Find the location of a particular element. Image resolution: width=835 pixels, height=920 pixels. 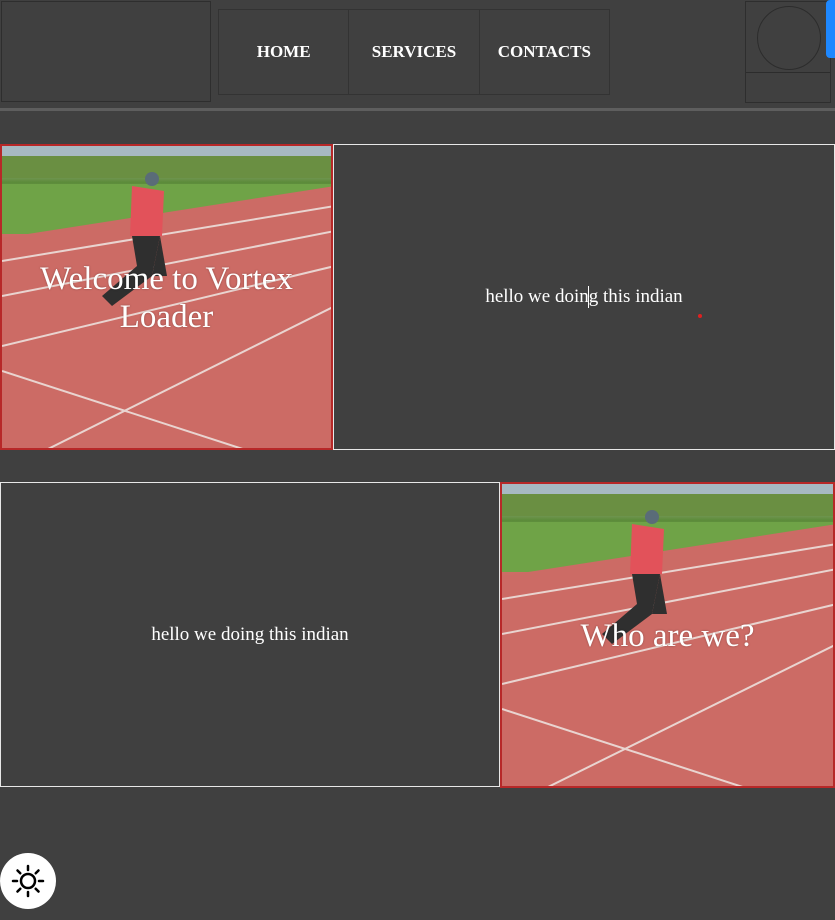

theme-toggle-button is located at coordinates (28, 881).